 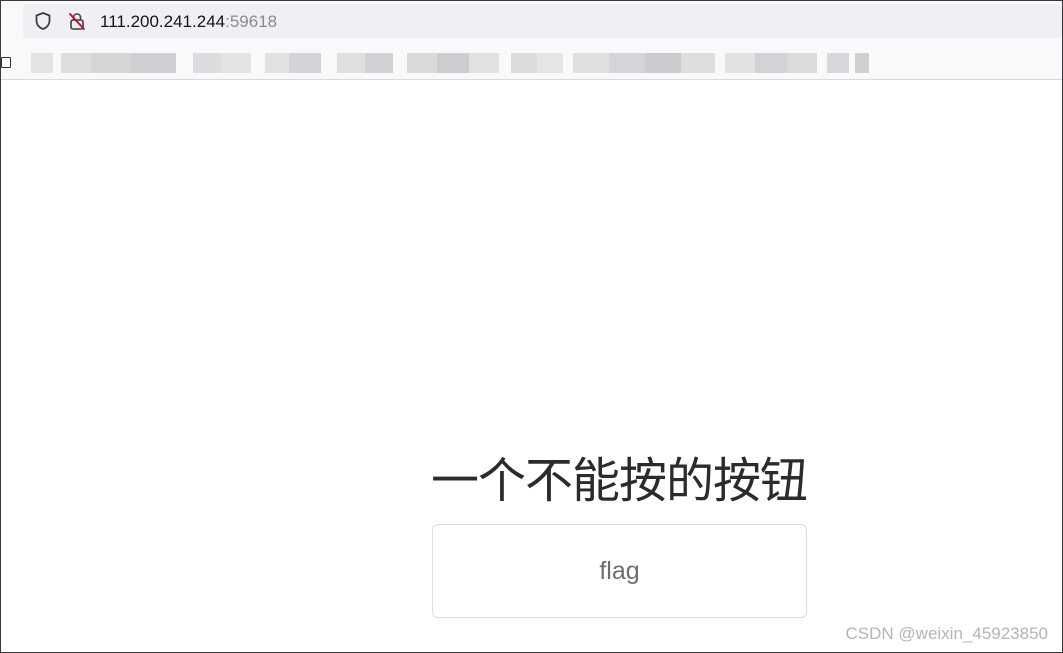 I want to click on page-heading: 一个不能按的按钮, so click(x=619, y=481).